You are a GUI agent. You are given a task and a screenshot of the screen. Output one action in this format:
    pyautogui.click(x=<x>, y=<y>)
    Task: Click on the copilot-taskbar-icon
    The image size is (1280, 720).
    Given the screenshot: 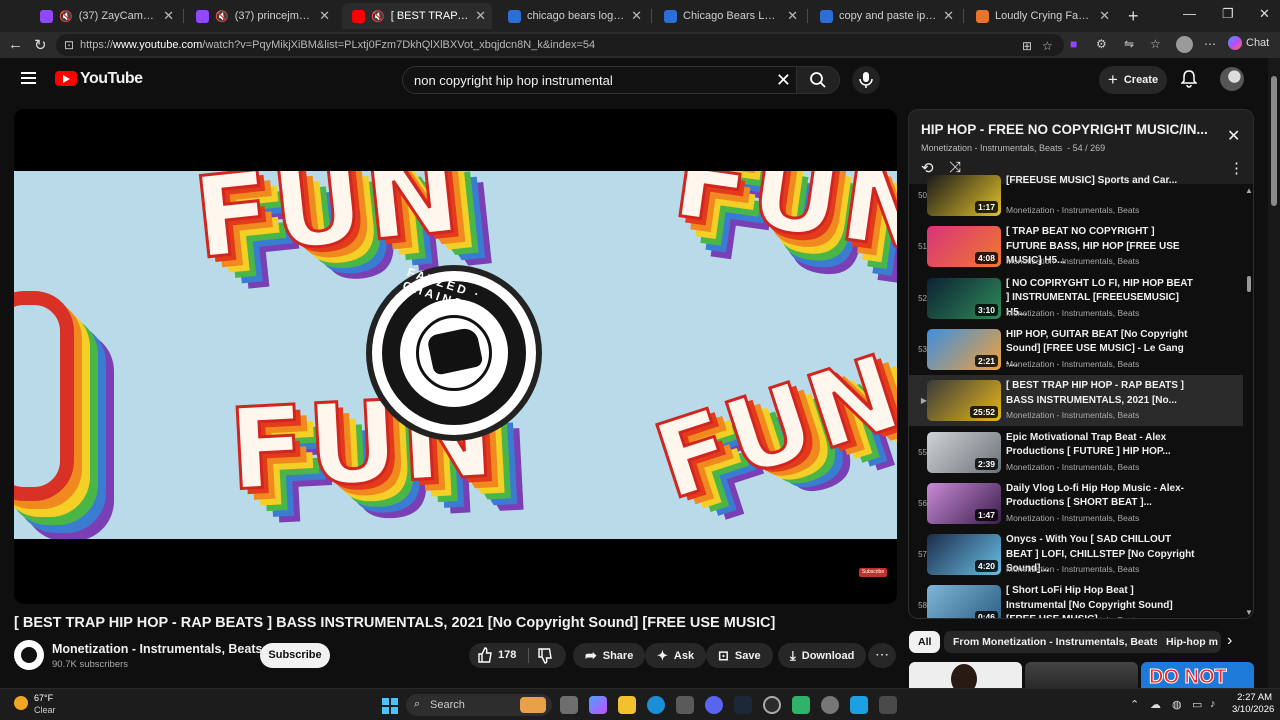 What is the action you would take?
    pyautogui.click(x=598, y=705)
    